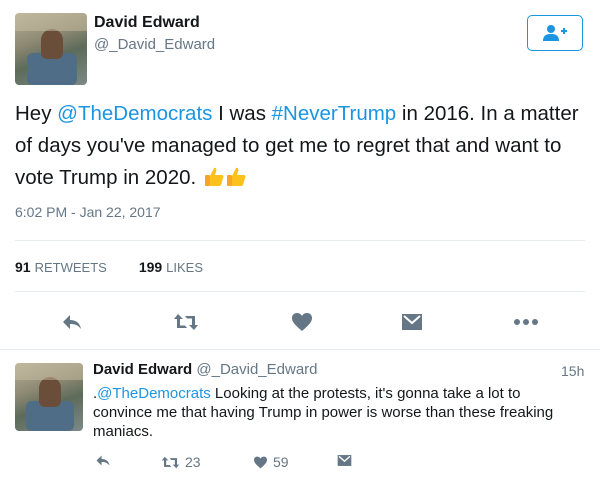 The image size is (600, 483). Describe the element at coordinates (185, 267) in the screenshot. I see `likes-label: LIKES` at that location.